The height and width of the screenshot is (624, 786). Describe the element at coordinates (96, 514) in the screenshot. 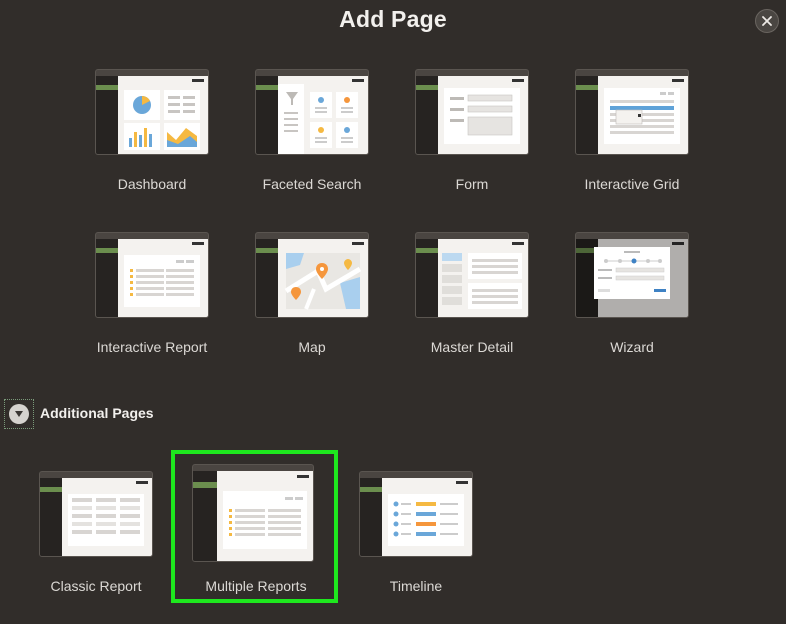

I see `classic-report-thumbnail` at that location.